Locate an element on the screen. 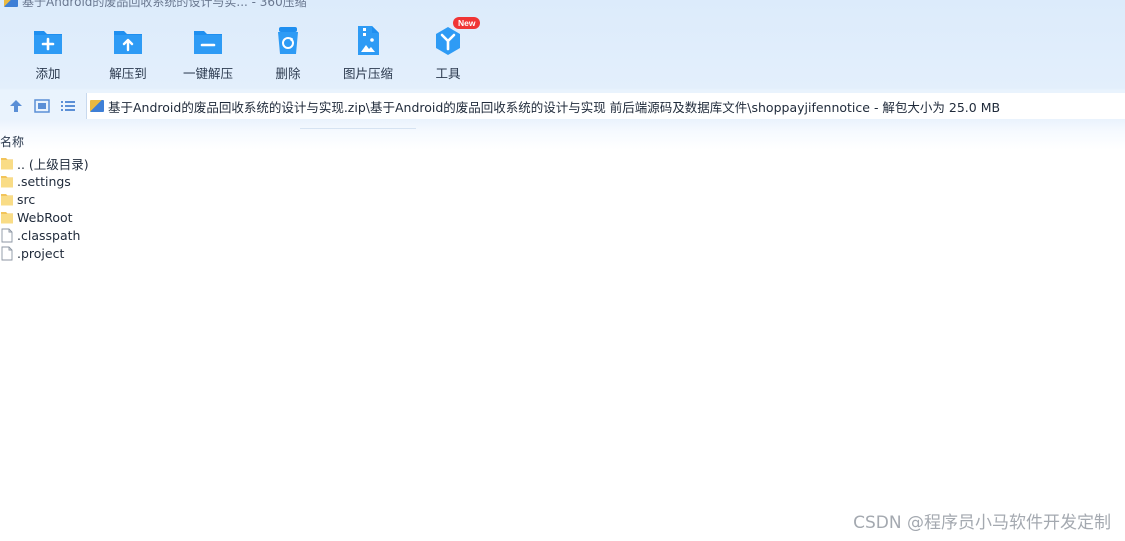  image-compress-button: 图片压缩 is located at coordinates (368, 52).